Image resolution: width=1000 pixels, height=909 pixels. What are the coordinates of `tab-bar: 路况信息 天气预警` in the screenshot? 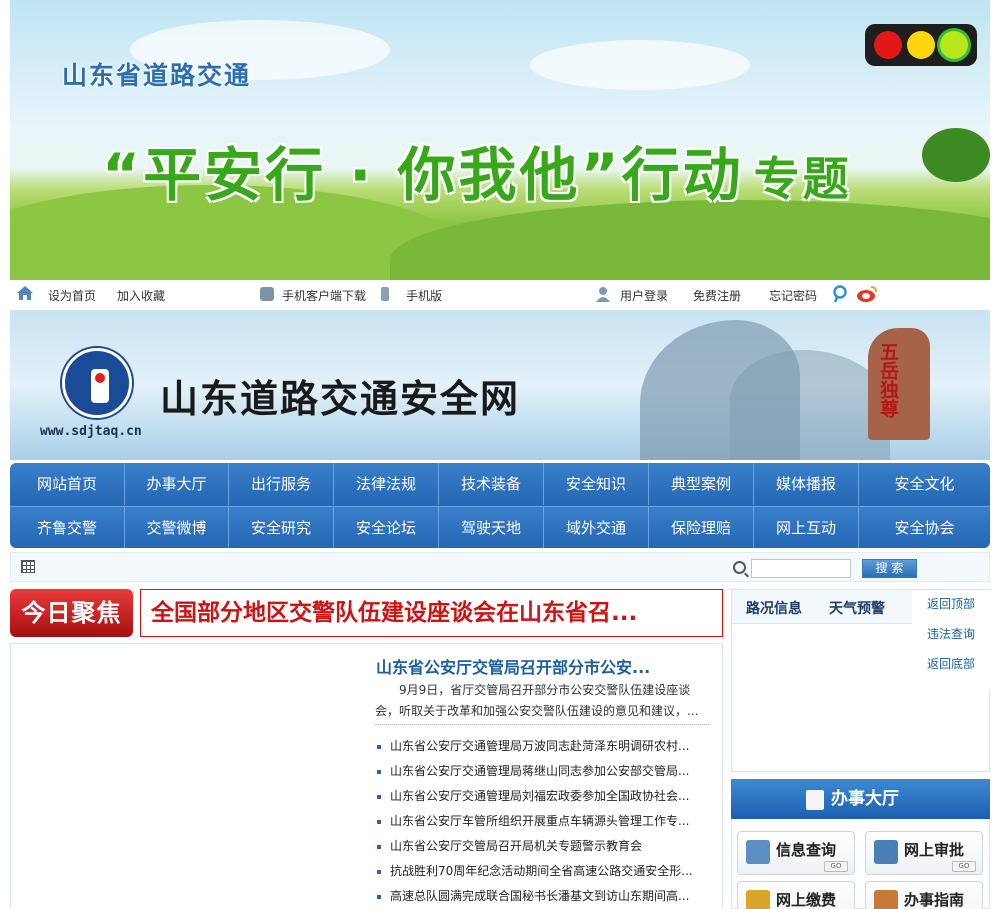 It's located at (822, 607).